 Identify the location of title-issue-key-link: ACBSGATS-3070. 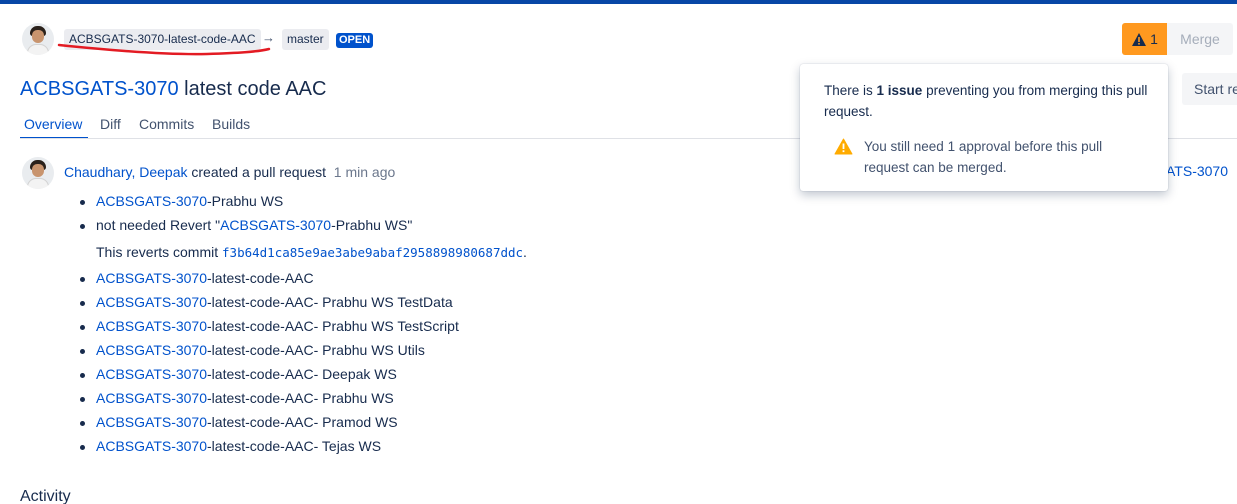
(99, 89).